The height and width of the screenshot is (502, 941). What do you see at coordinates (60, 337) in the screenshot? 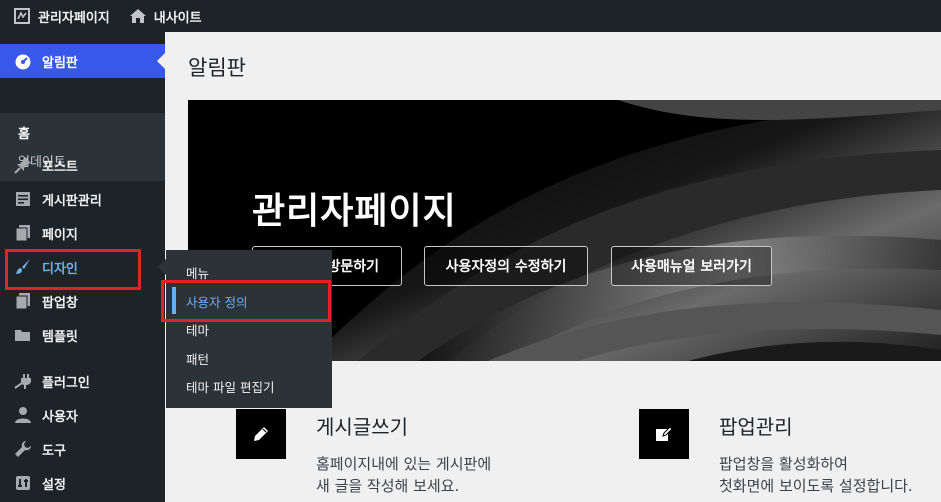
I see `sidebar-item-label: 템플릿` at bounding box center [60, 337].